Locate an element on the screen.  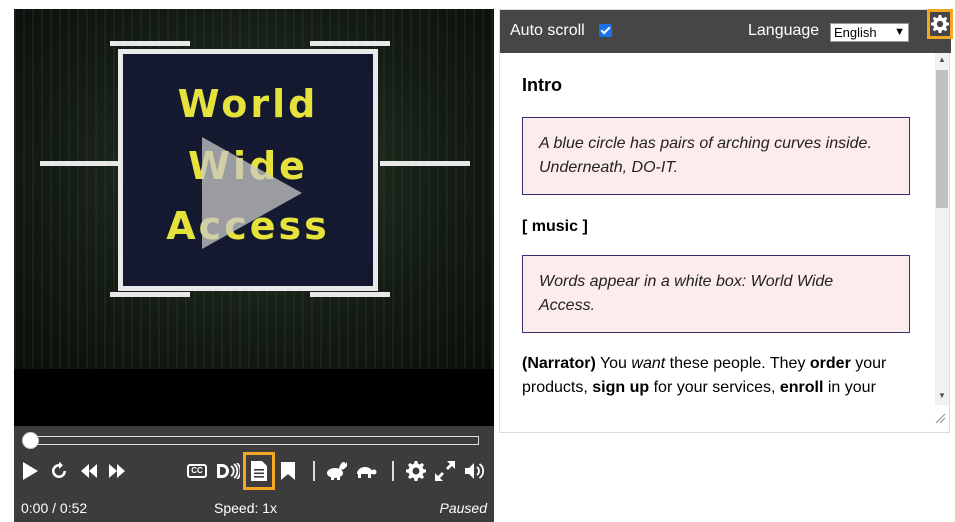
rewind-button is located at coordinates (89, 471).